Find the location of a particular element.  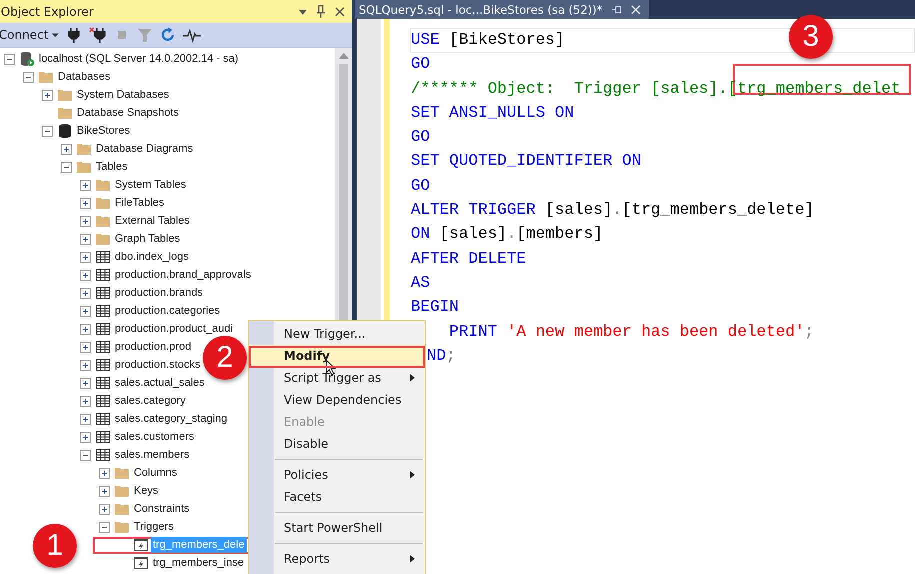

connect-button: Connect is located at coordinates (29, 35).